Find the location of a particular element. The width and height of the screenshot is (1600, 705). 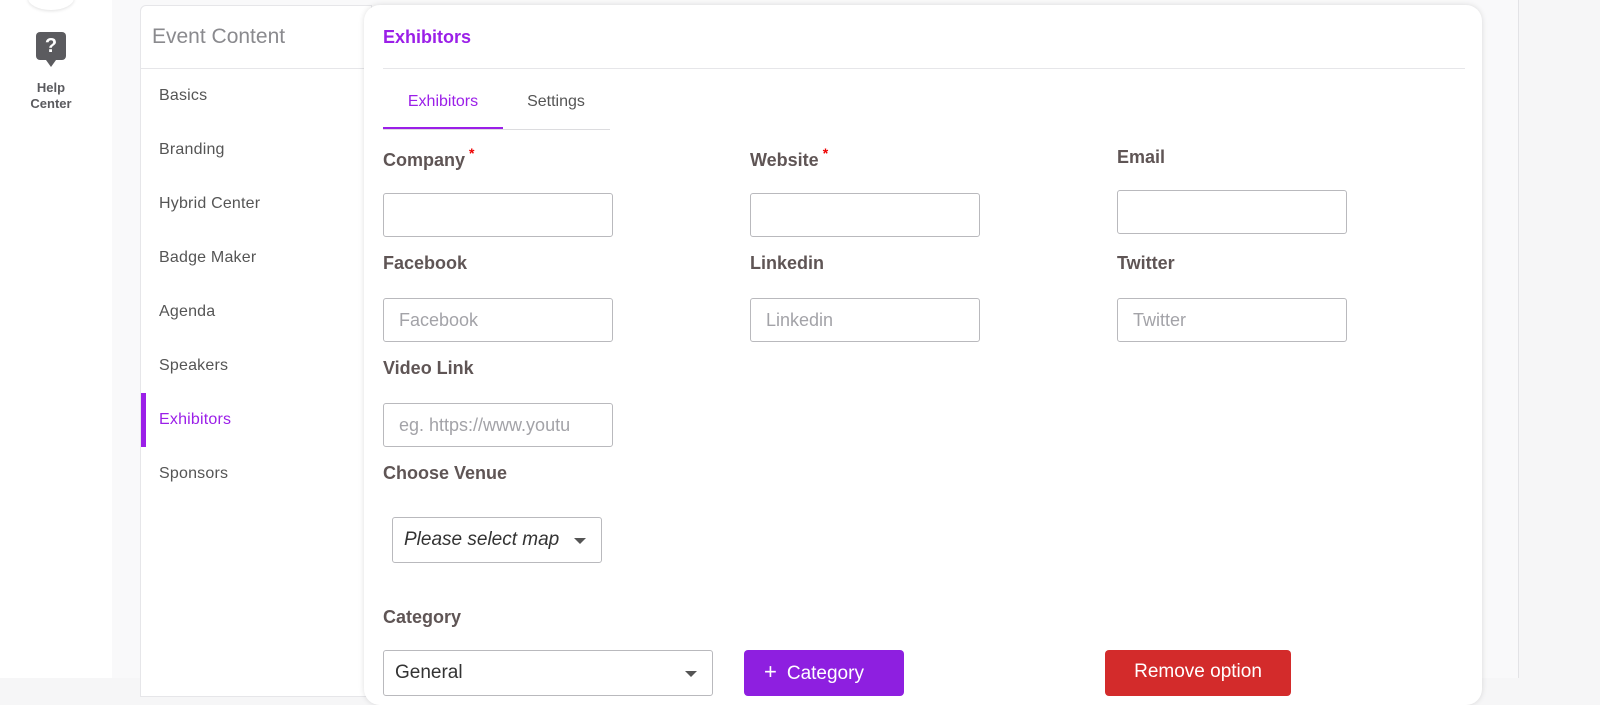

nav-item-speakers: Speakers is located at coordinates (256, 366).